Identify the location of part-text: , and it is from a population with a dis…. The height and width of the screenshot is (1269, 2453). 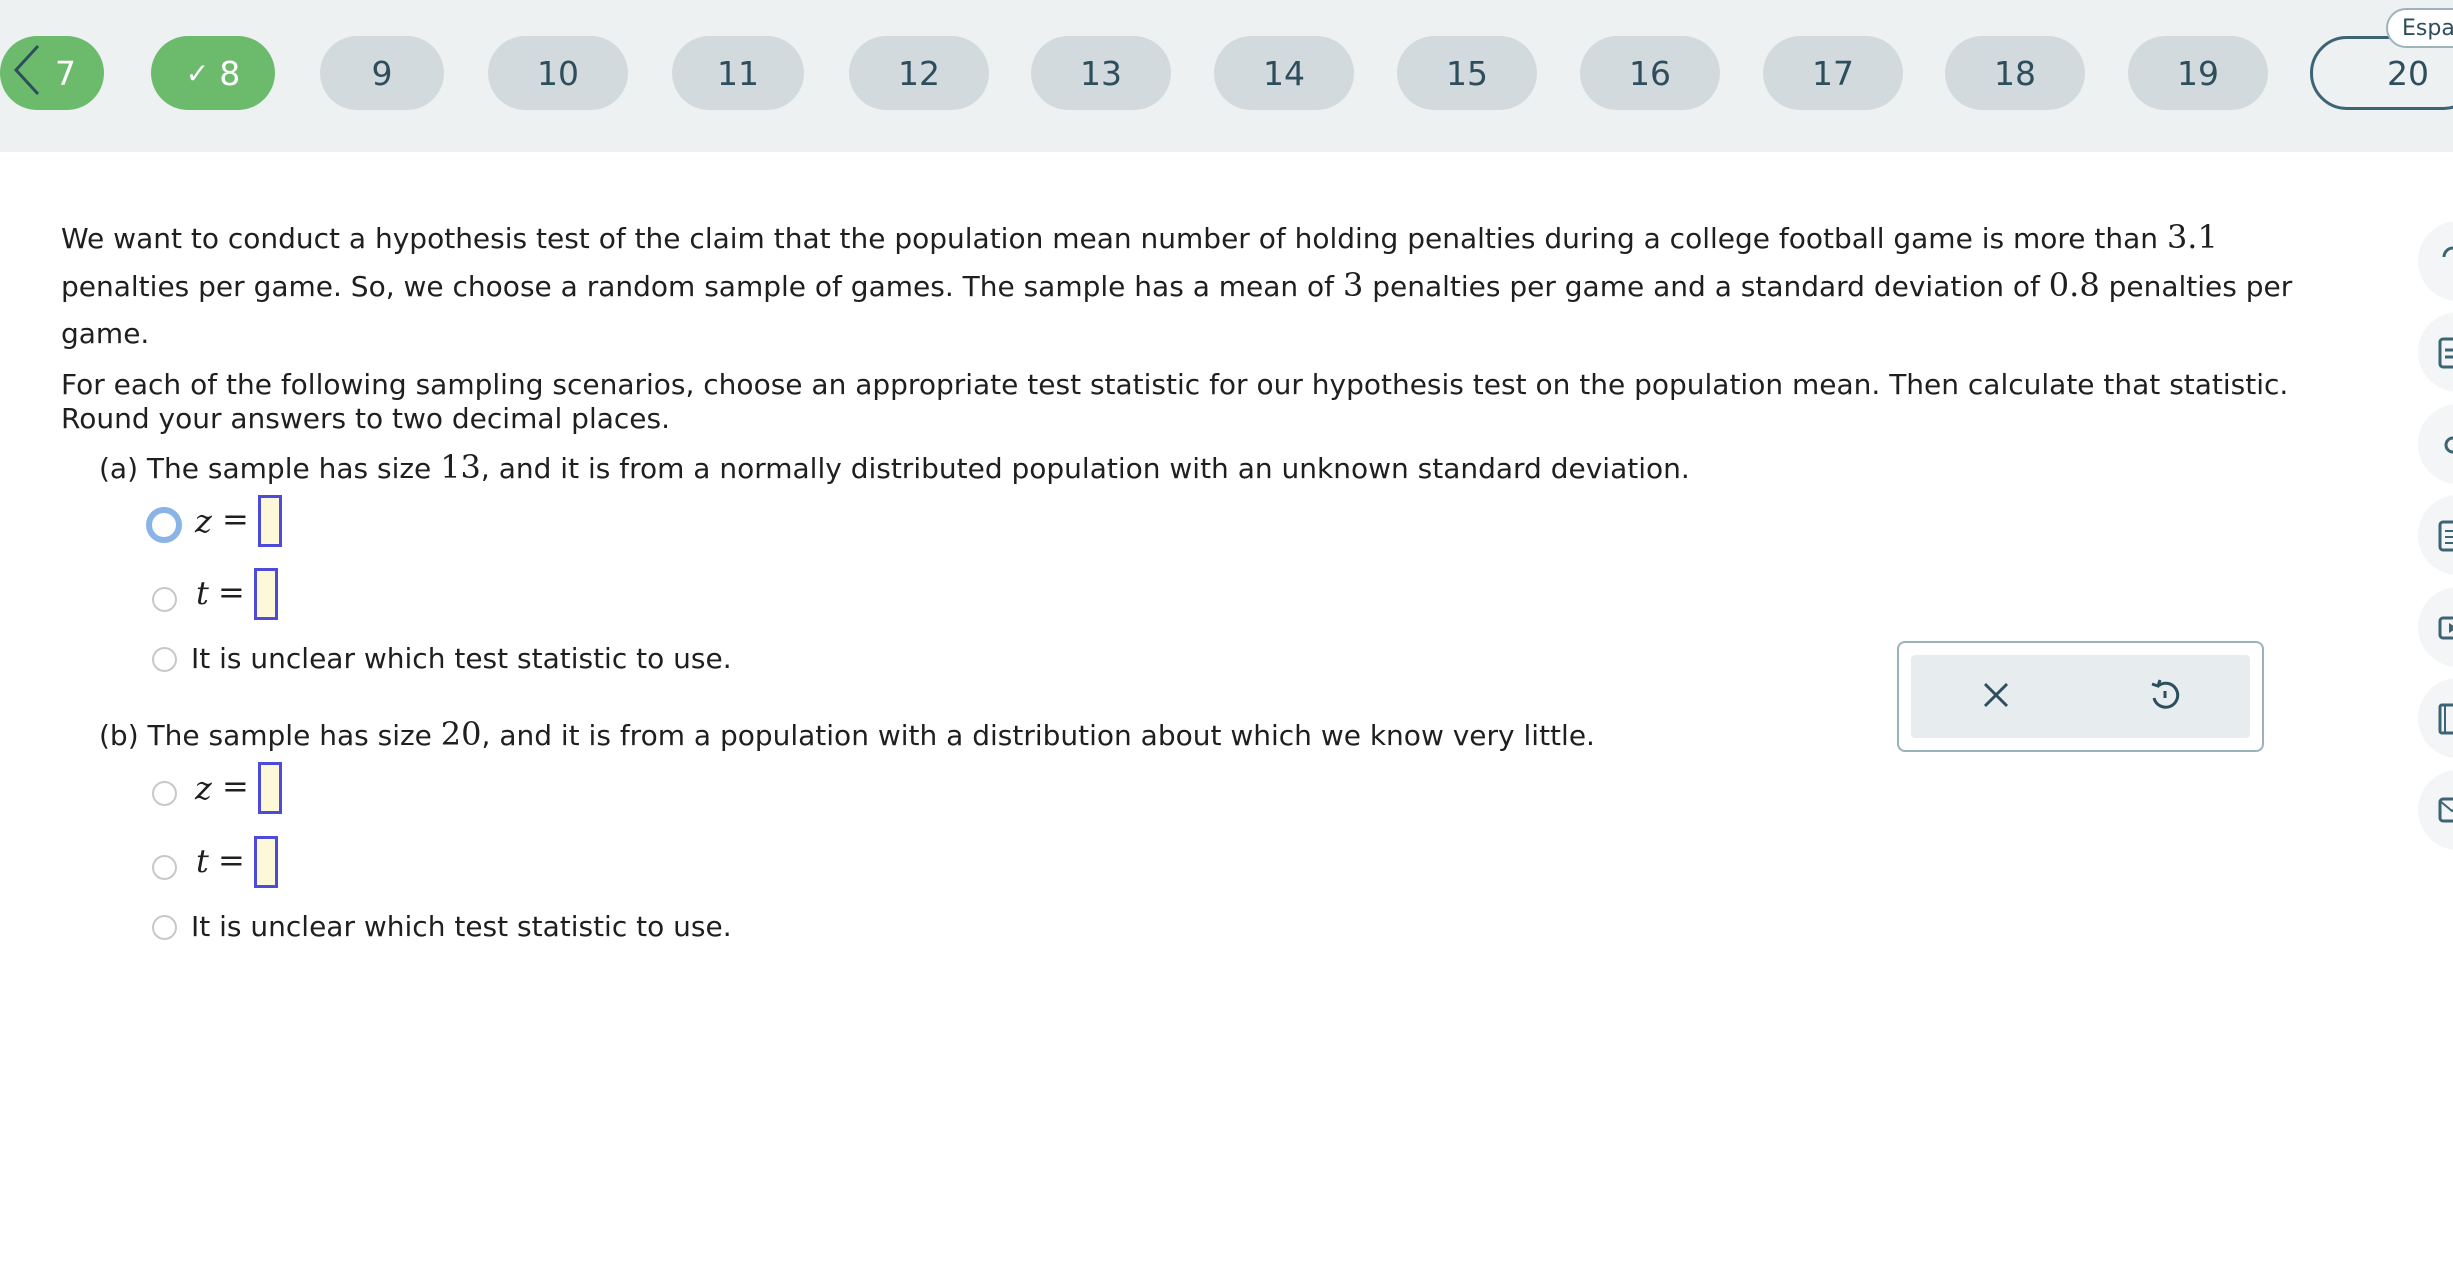
(1038, 735).